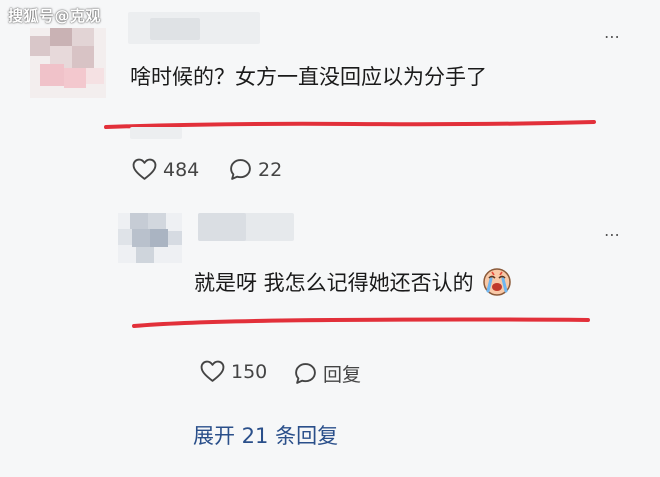 The height and width of the screenshot is (477, 660). Describe the element at coordinates (249, 371) in the screenshot. I see `reply-like-count: 150` at that location.